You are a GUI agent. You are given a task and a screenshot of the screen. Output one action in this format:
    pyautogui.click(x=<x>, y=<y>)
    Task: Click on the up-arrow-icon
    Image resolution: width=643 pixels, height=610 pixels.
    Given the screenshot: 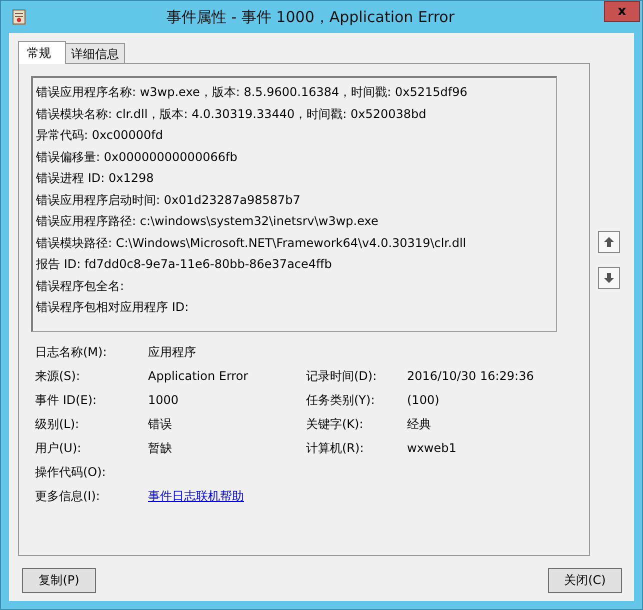 What is the action you would take?
    pyautogui.click(x=609, y=242)
    